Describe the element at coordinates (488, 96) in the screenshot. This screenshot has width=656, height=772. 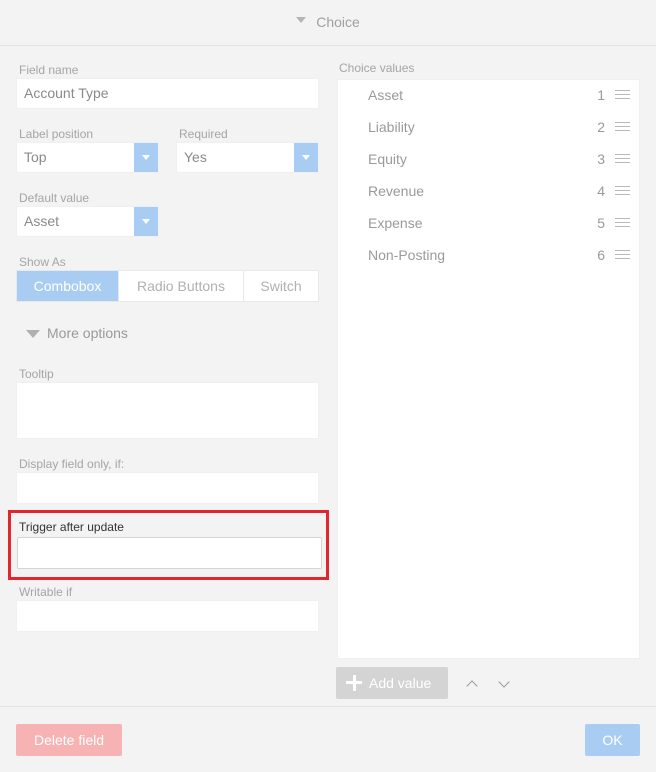
I see `choice-item: Asset 1` at that location.